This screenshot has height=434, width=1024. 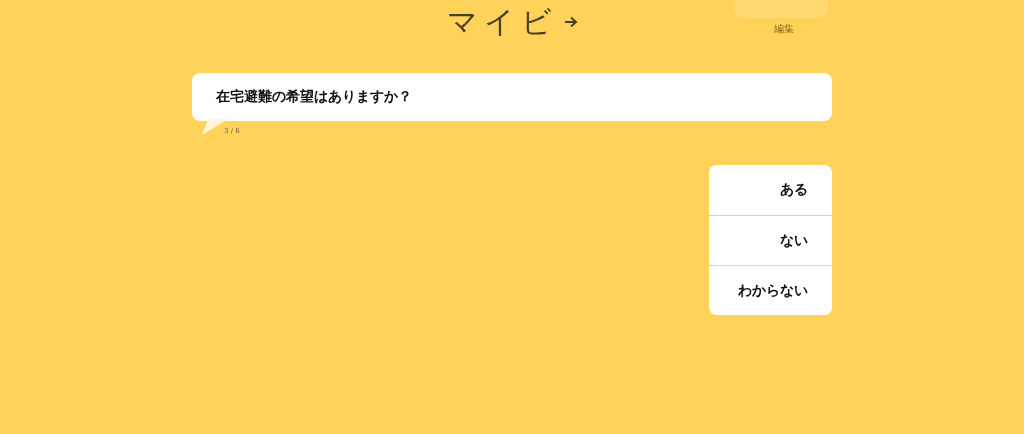 I want to click on logo: マイビ, so click(x=502, y=22).